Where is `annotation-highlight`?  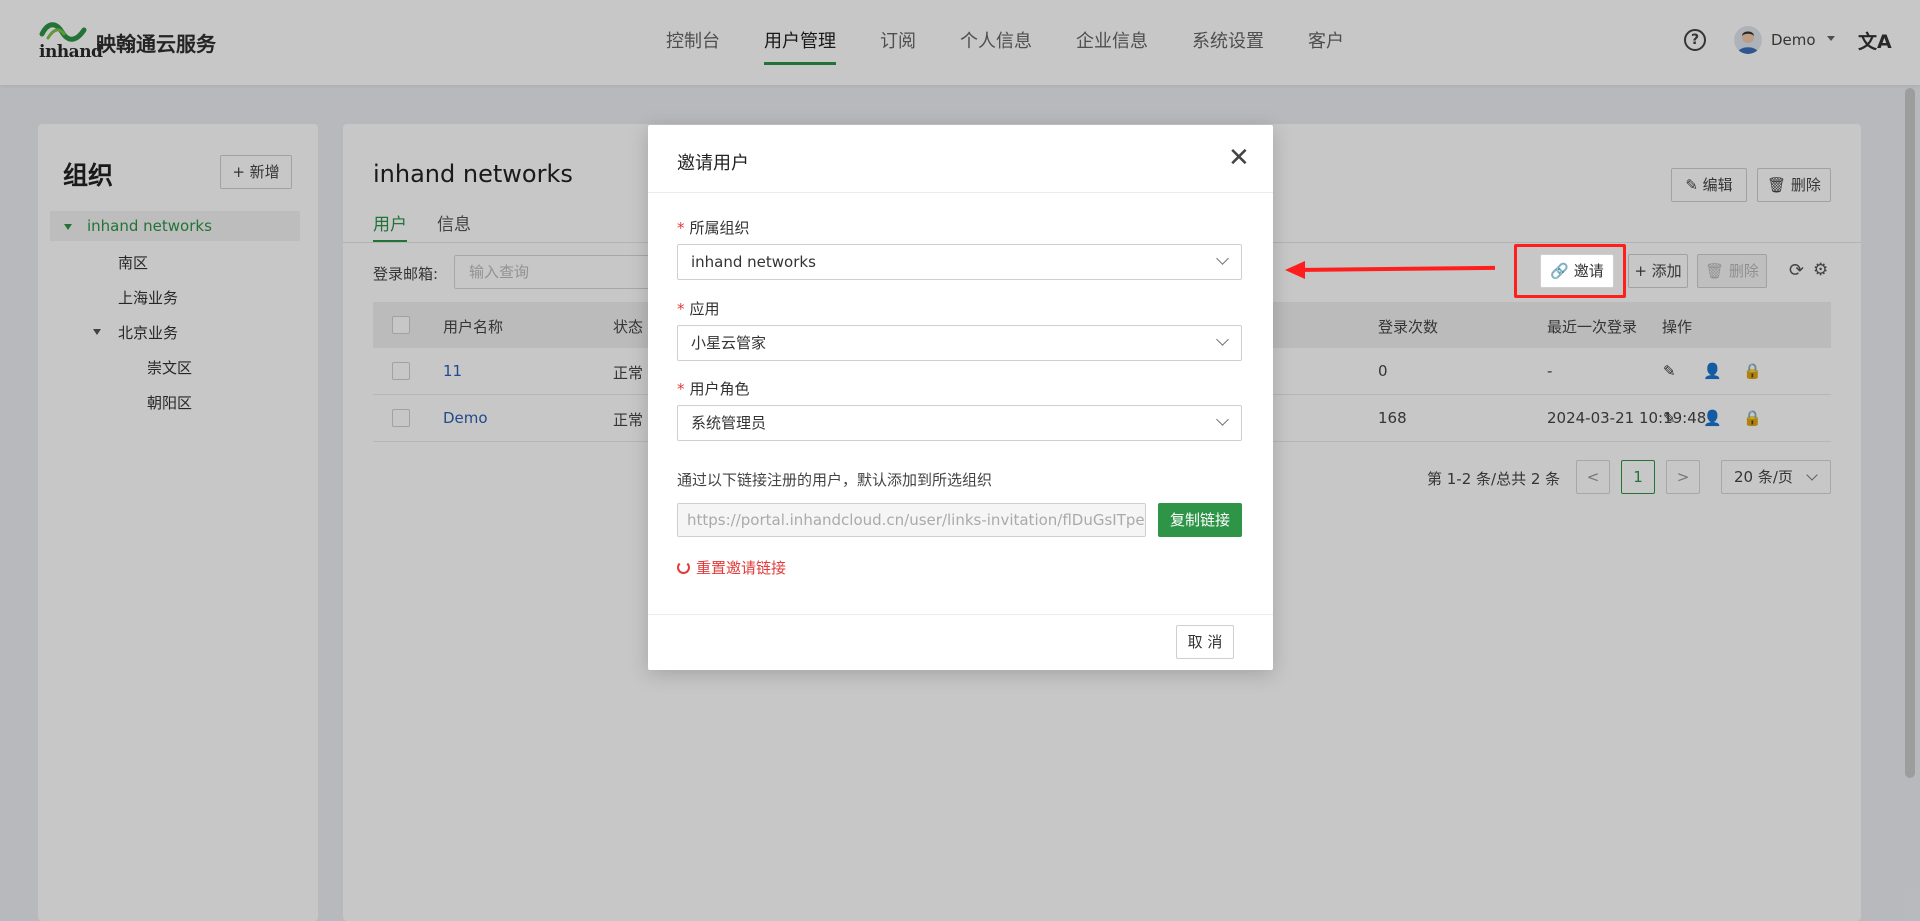
annotation-highlight is located at coordinates (1570, 271).